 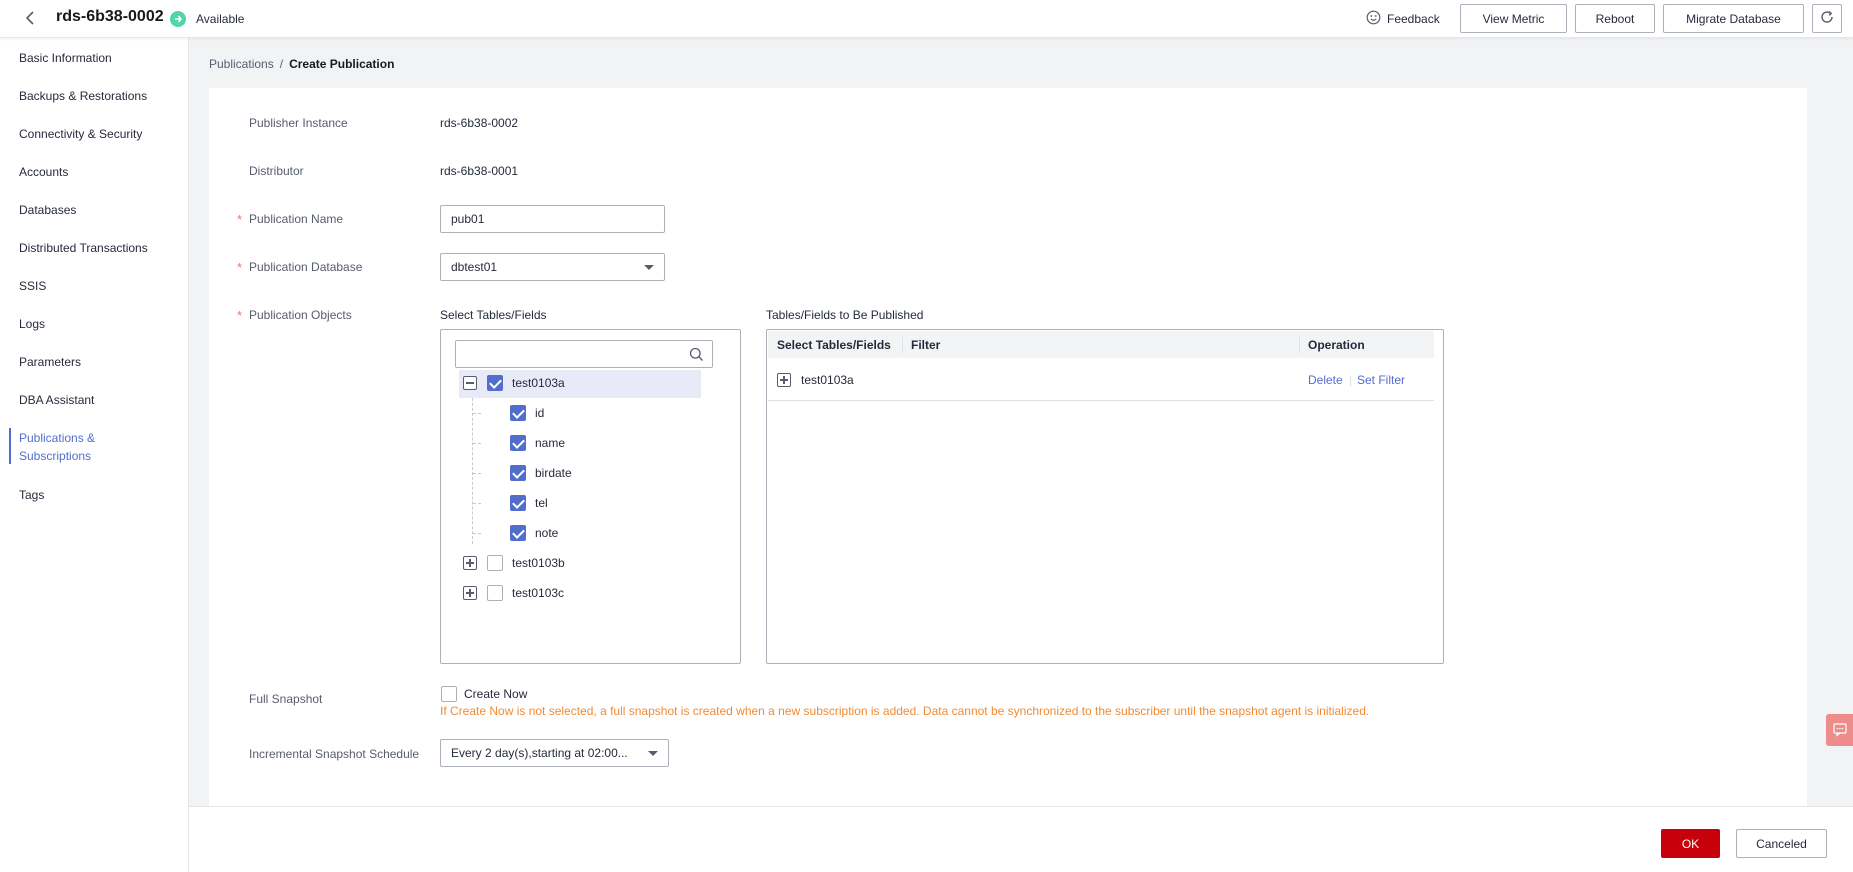 I want to click on sidebar-item-backups-restorations: Backups & Restorations, so click(x=83, y=96).